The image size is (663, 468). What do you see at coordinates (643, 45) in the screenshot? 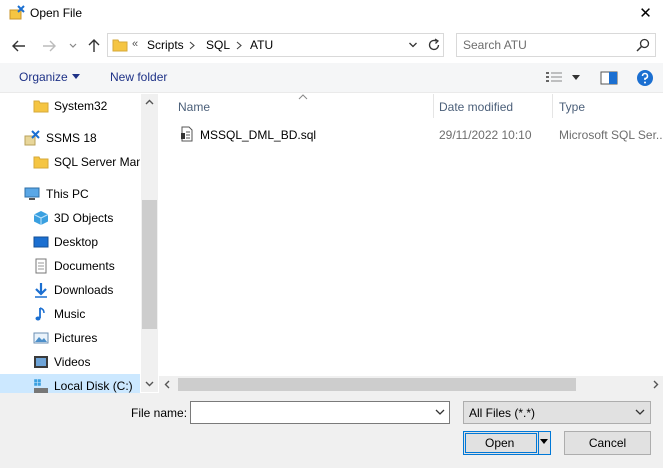
I see `search-icon` at bounding box center [643, 45].